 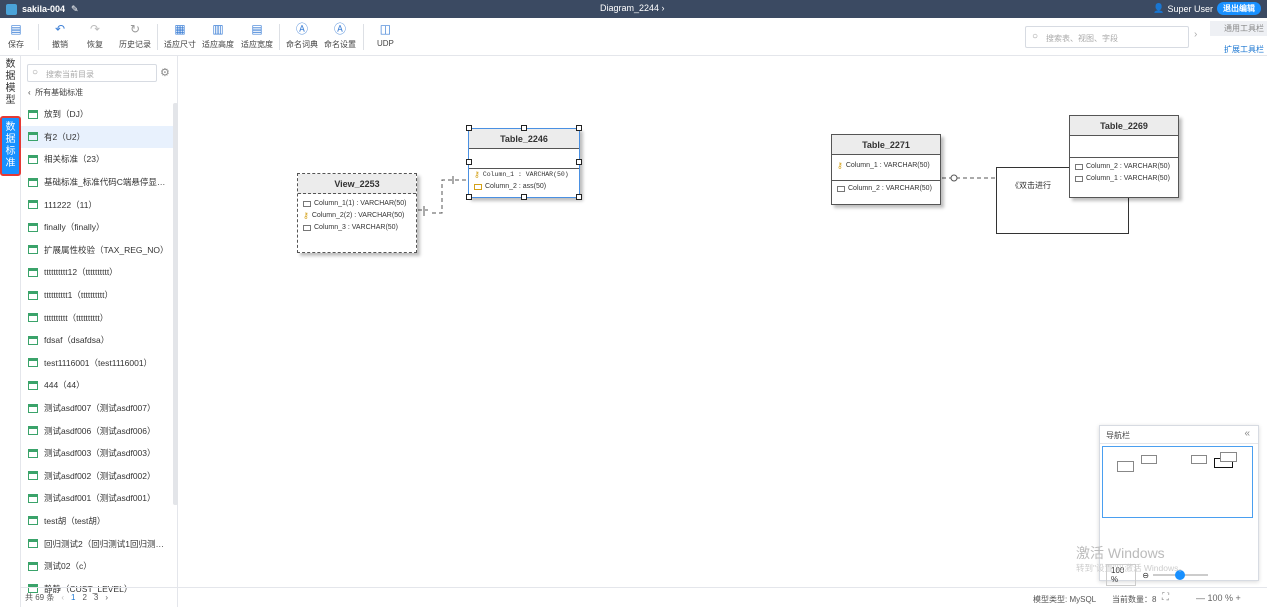 What do you see at coordinates (97, 498) in the screenshot?
I see `list-item: 测试asdf001（测试asdf001）` at bounding box center [97, 498].